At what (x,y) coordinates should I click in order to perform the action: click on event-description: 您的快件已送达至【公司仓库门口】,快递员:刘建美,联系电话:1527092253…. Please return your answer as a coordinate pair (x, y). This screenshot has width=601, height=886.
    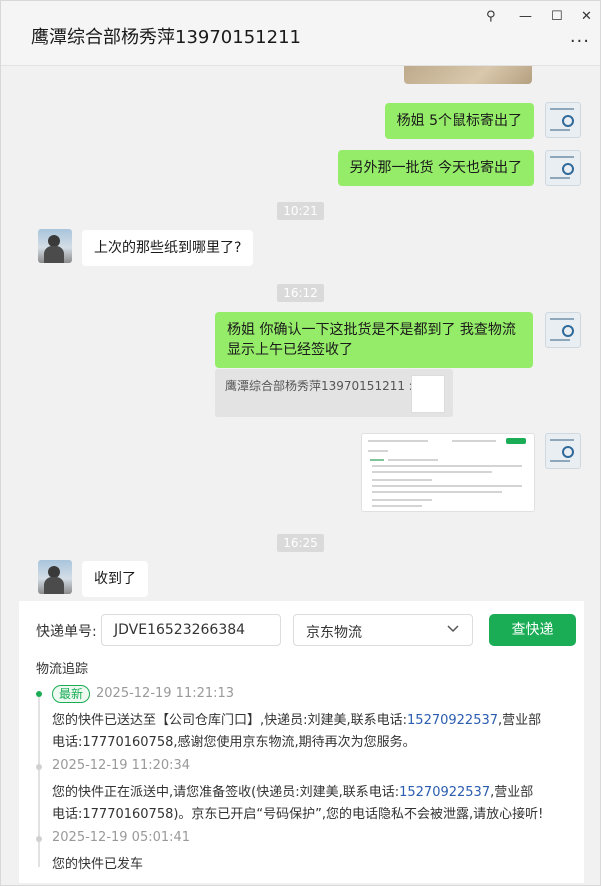
    Looking at the image, I should click on (297, 720).